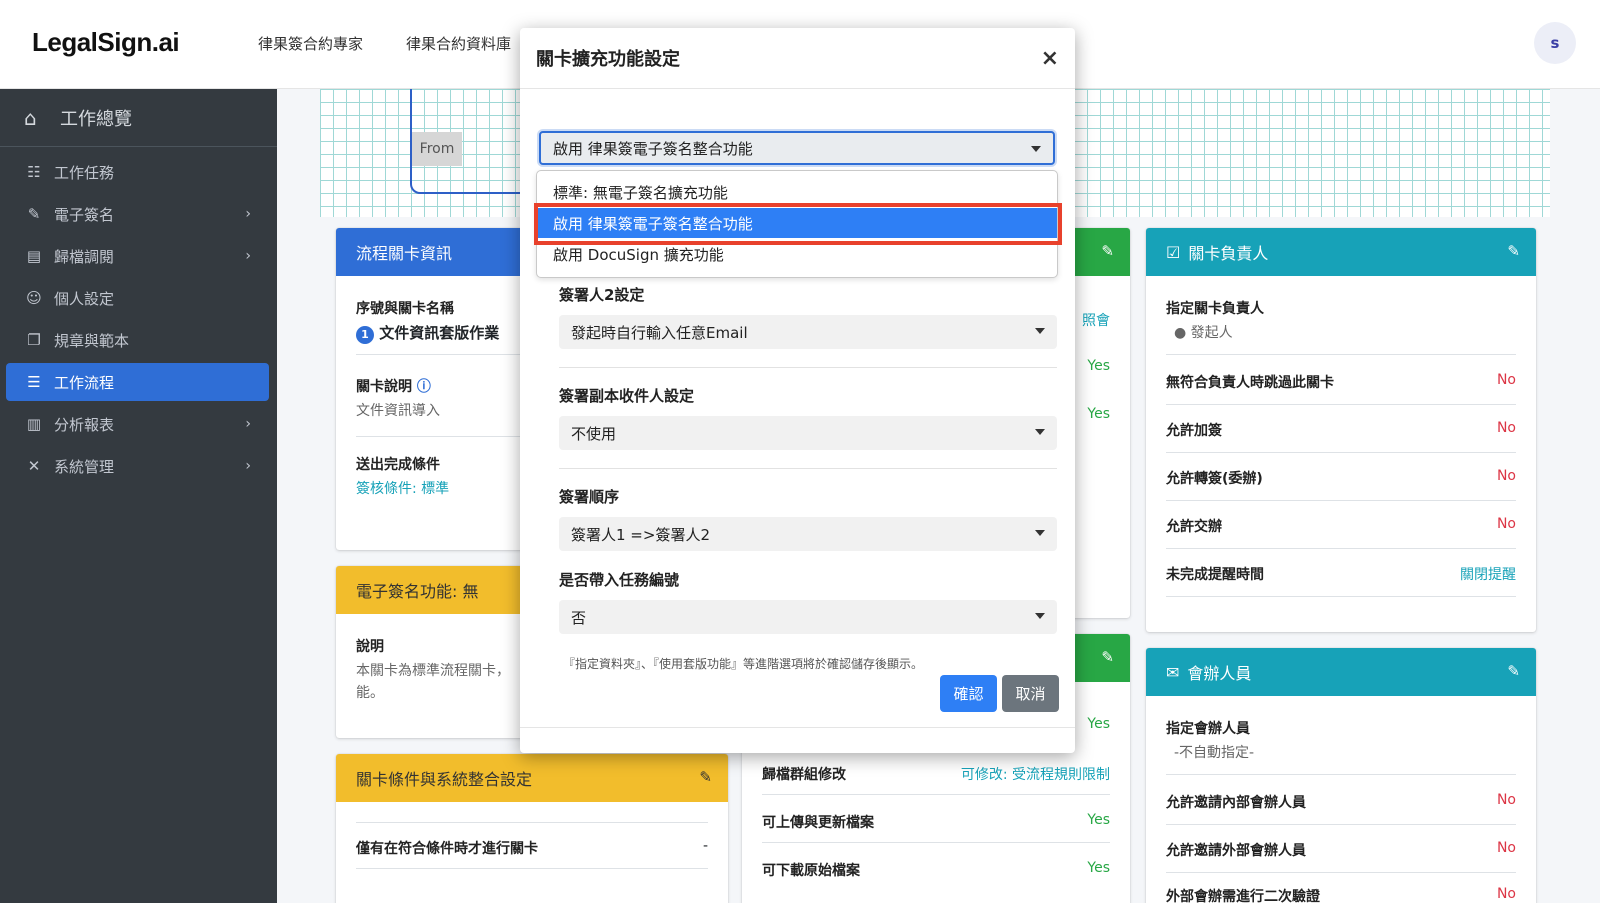 The width and height of the screenshot is (1600, 903). What do you see at coordinates (619, 580) in the screenshot?
I see `tasknum-label: 是否帶入任務編號` at bounding box center [619, 580].